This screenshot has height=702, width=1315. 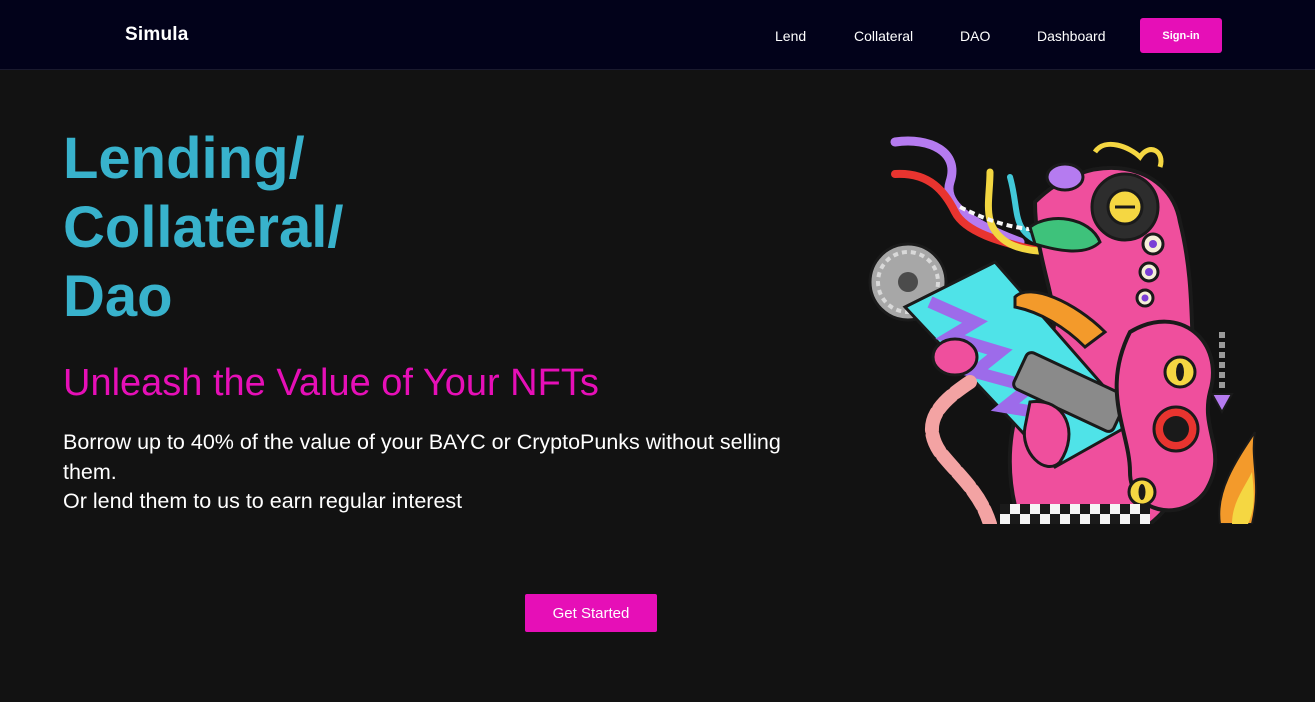 I want to click on hero-title-line: Dao, so click(x=118, y=296).